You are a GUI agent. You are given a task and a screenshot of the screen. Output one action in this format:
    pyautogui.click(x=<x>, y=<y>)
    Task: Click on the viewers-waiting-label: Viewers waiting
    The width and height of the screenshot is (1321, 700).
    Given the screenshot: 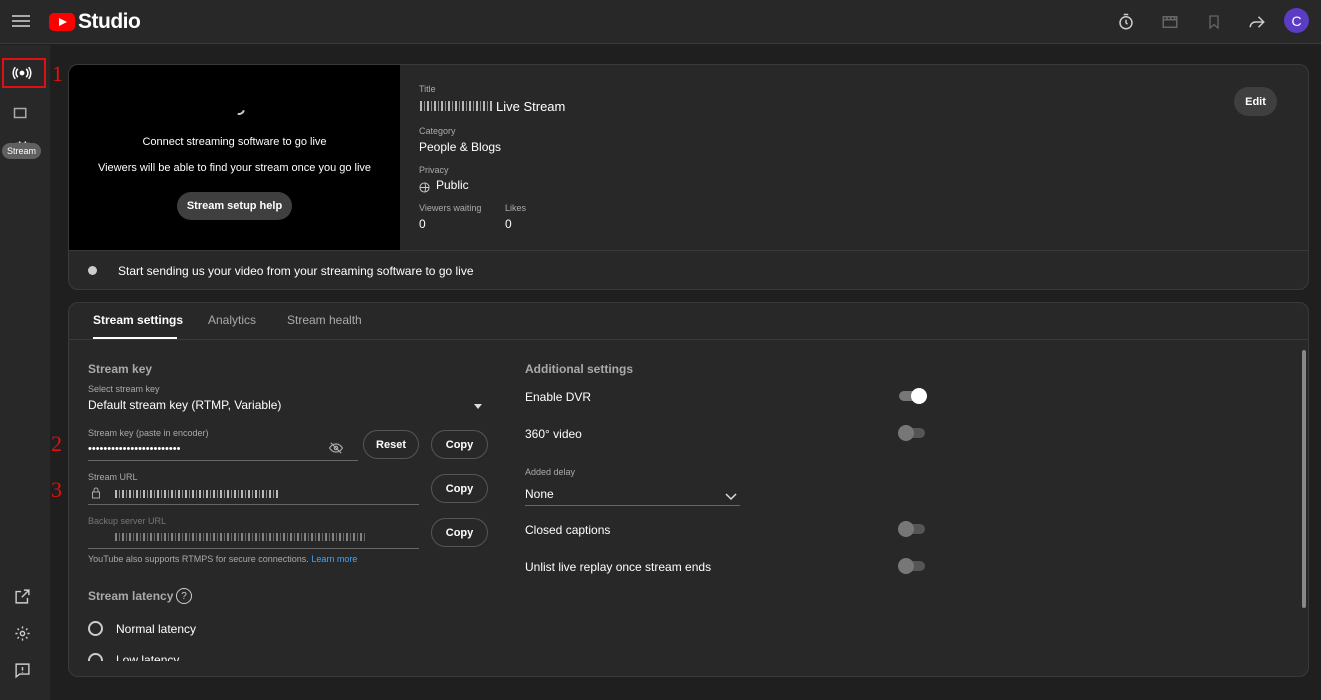 What is the action you would take?
    pyautogui.click(x=450, y=208)
    